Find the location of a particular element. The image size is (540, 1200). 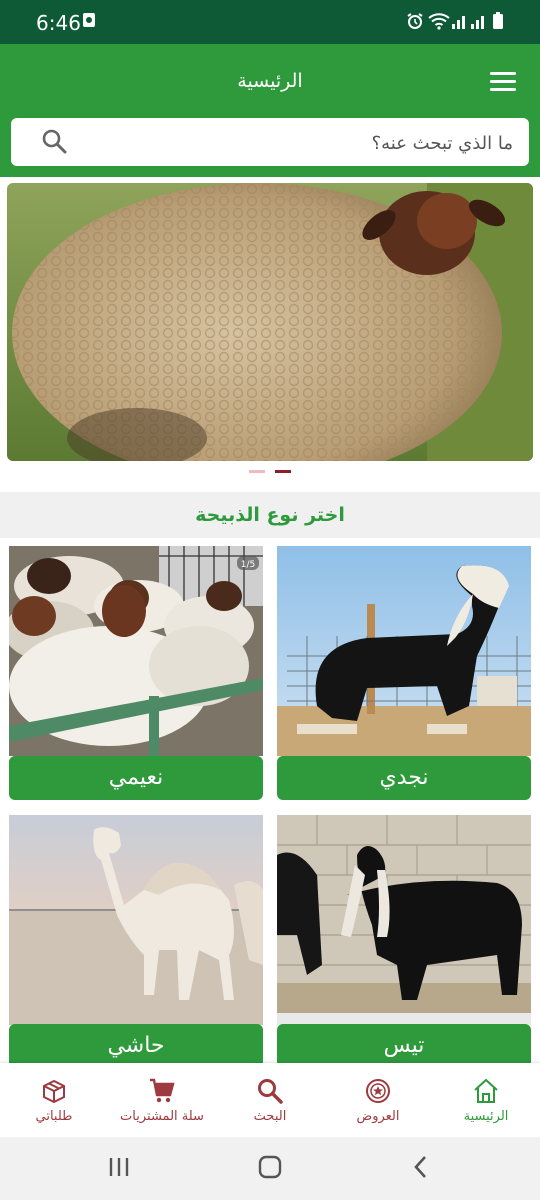

nav-search: البحث is located at coordinates (270, 1100).